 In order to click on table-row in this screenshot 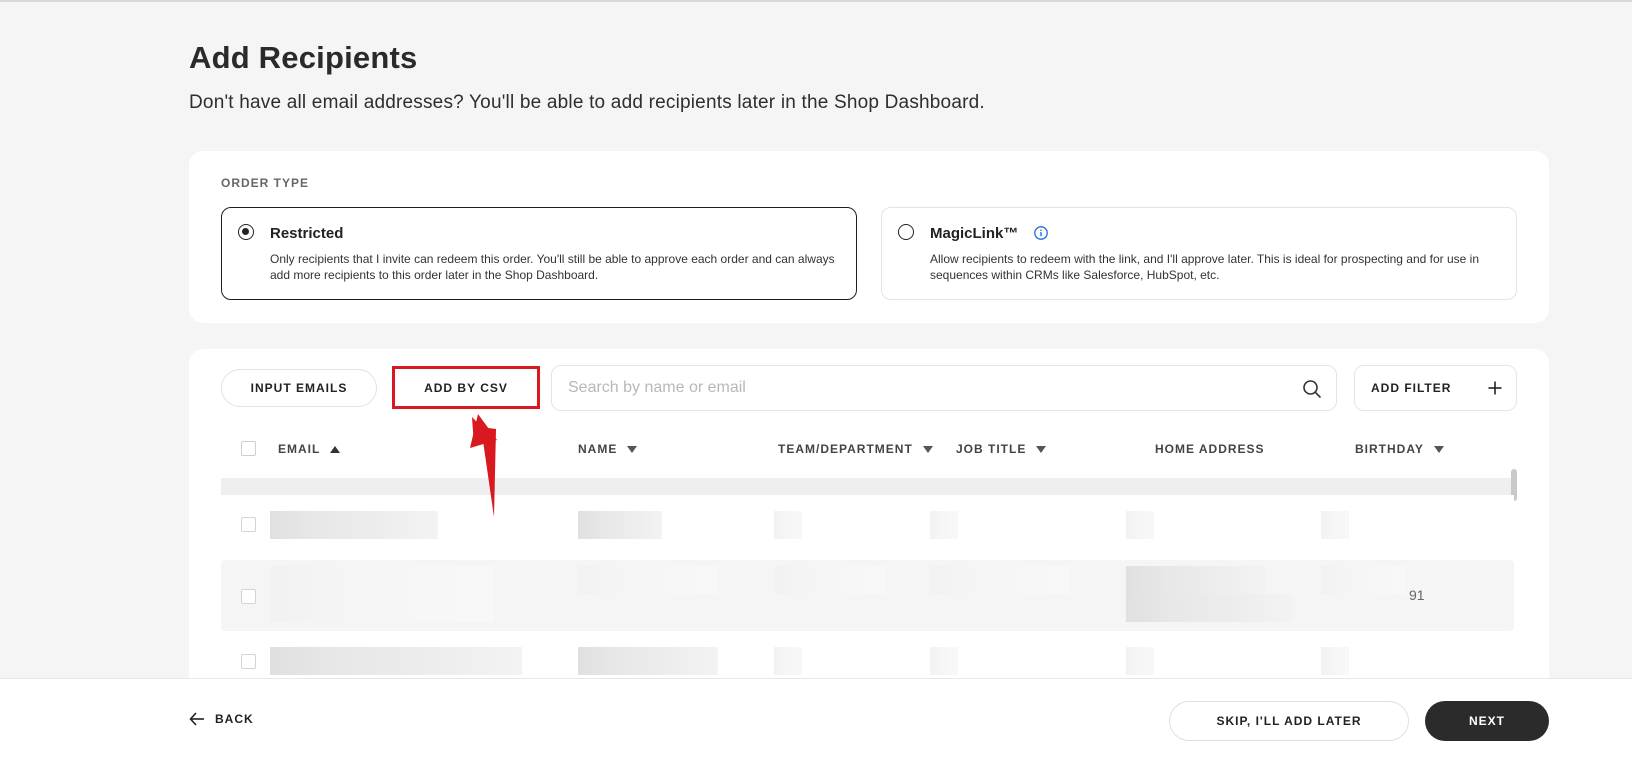, I will do `click(867, 524)`.